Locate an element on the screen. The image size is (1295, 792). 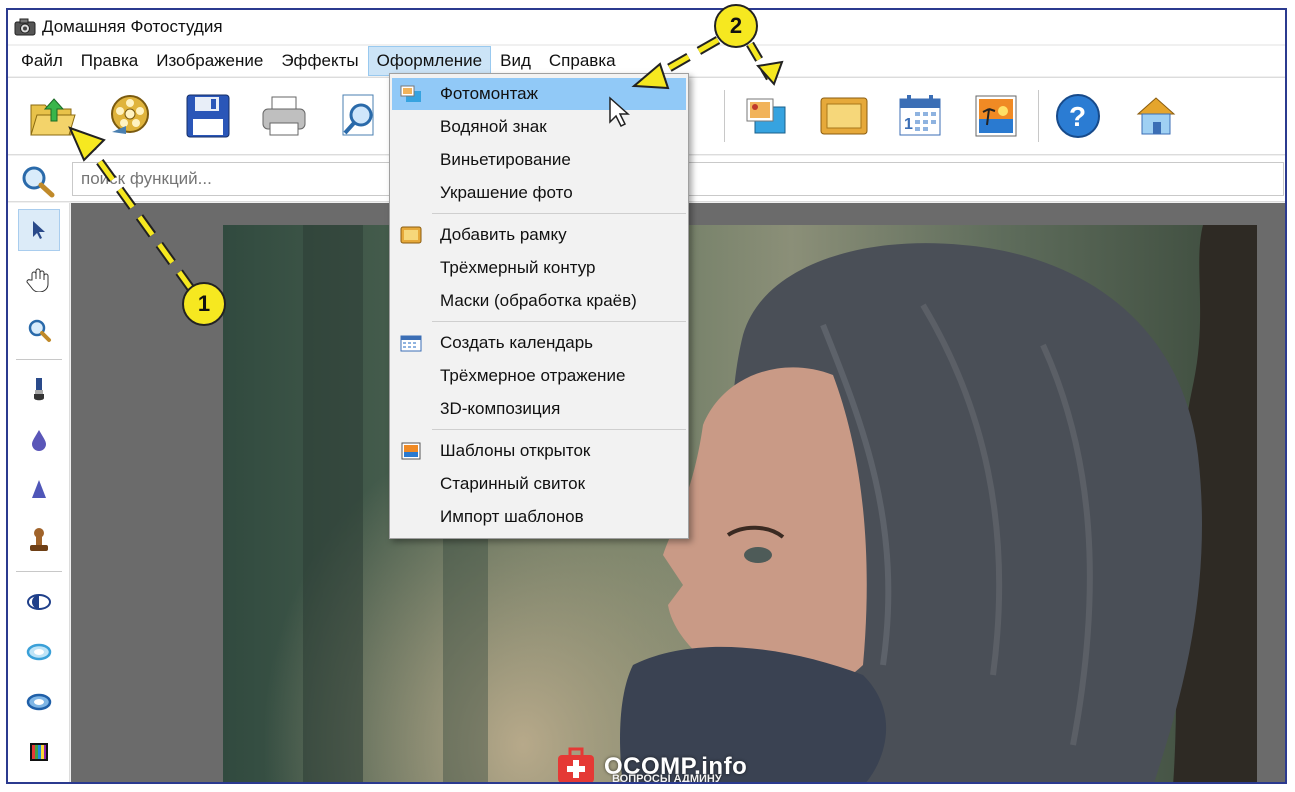
color-bars-tool is located at coordinates (39, 752).